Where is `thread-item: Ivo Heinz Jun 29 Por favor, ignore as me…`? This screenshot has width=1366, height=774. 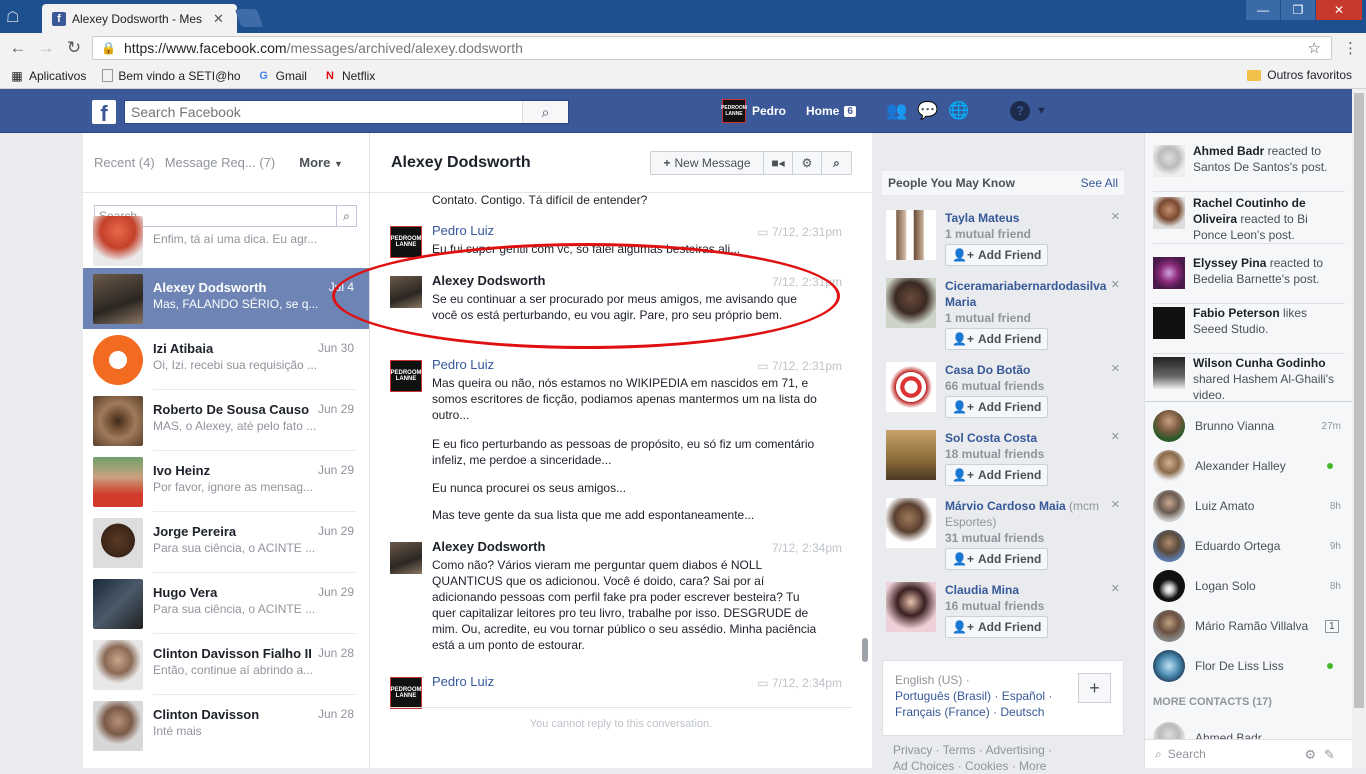
thread-item: Ivo Heinz Jun 29 Por favor, ignore as me… is located at coordinates (226, 481).